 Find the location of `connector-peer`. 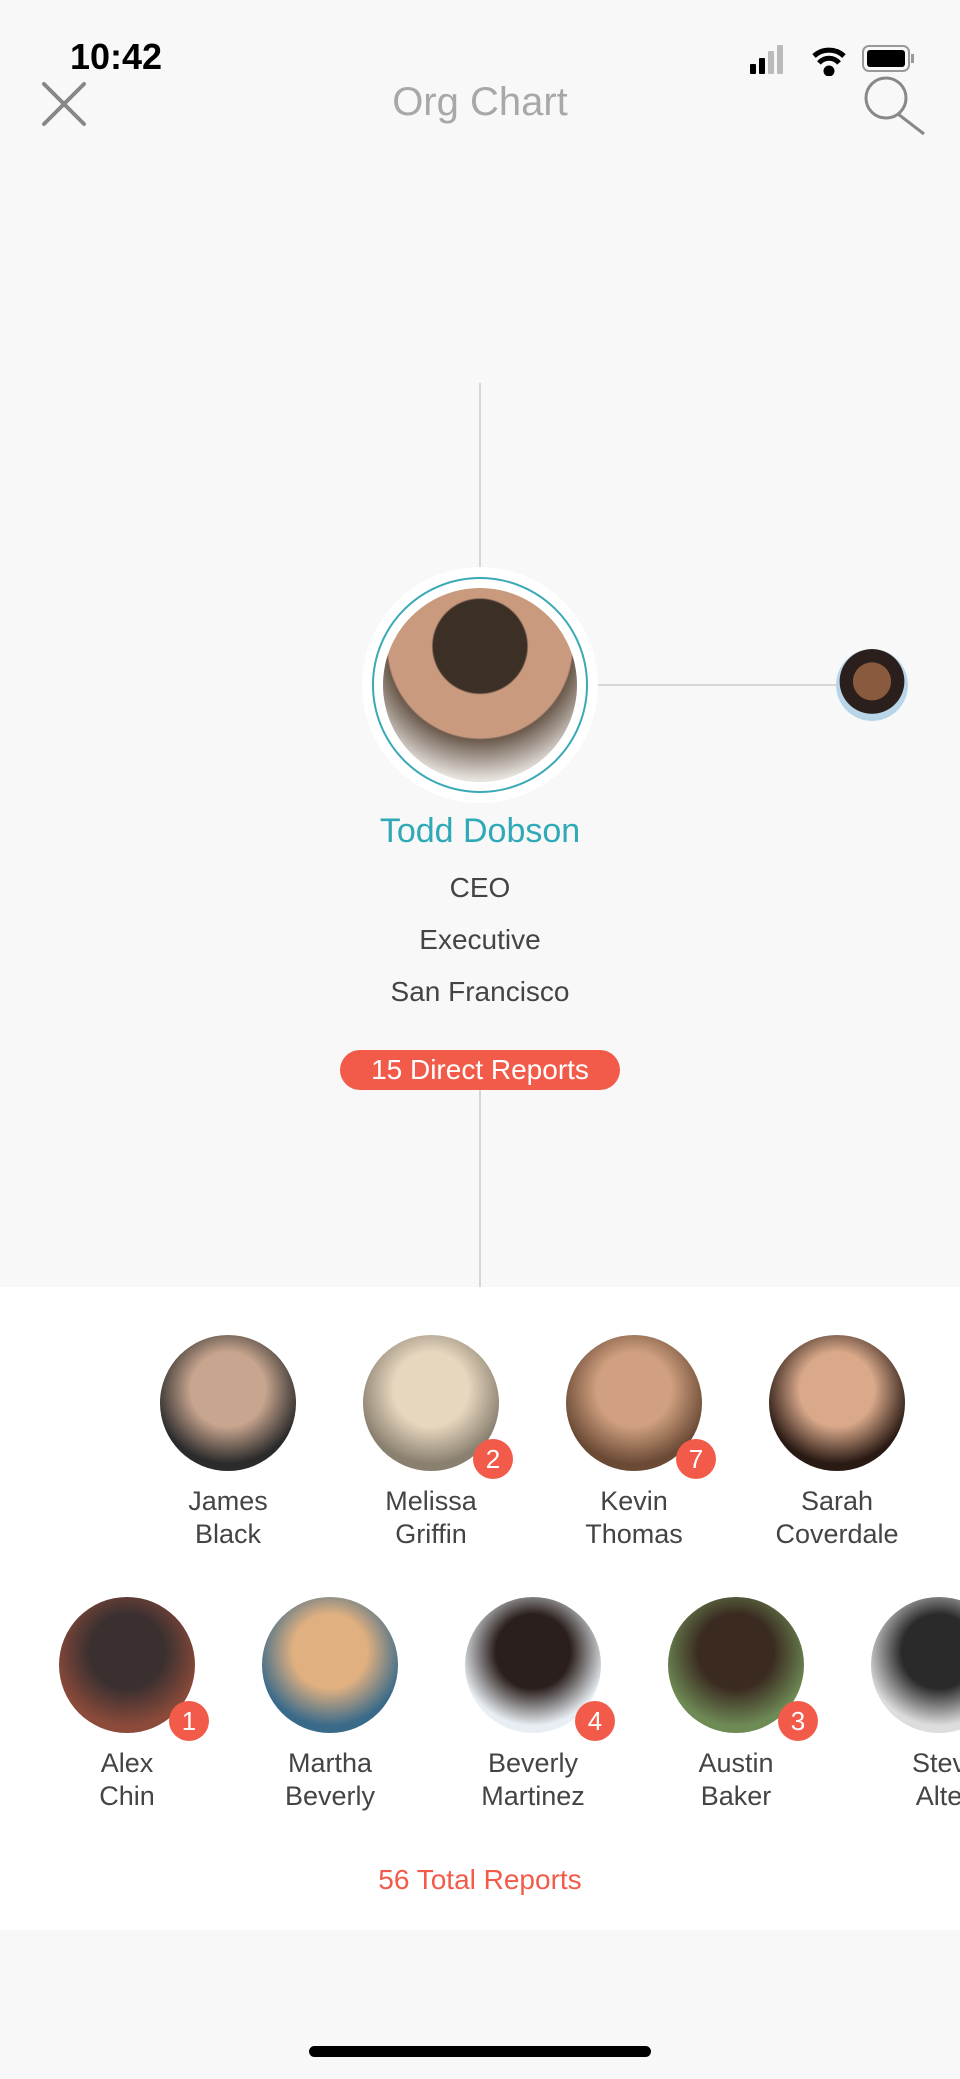

connector-peer is located at coordinates (718, 685).